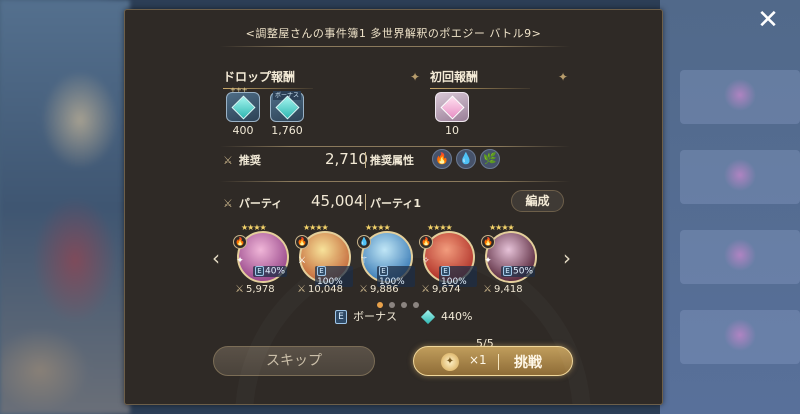 This screenshot has width=800, height=414. I want to click on challenge-label: 挑戦, so click(528, 363).